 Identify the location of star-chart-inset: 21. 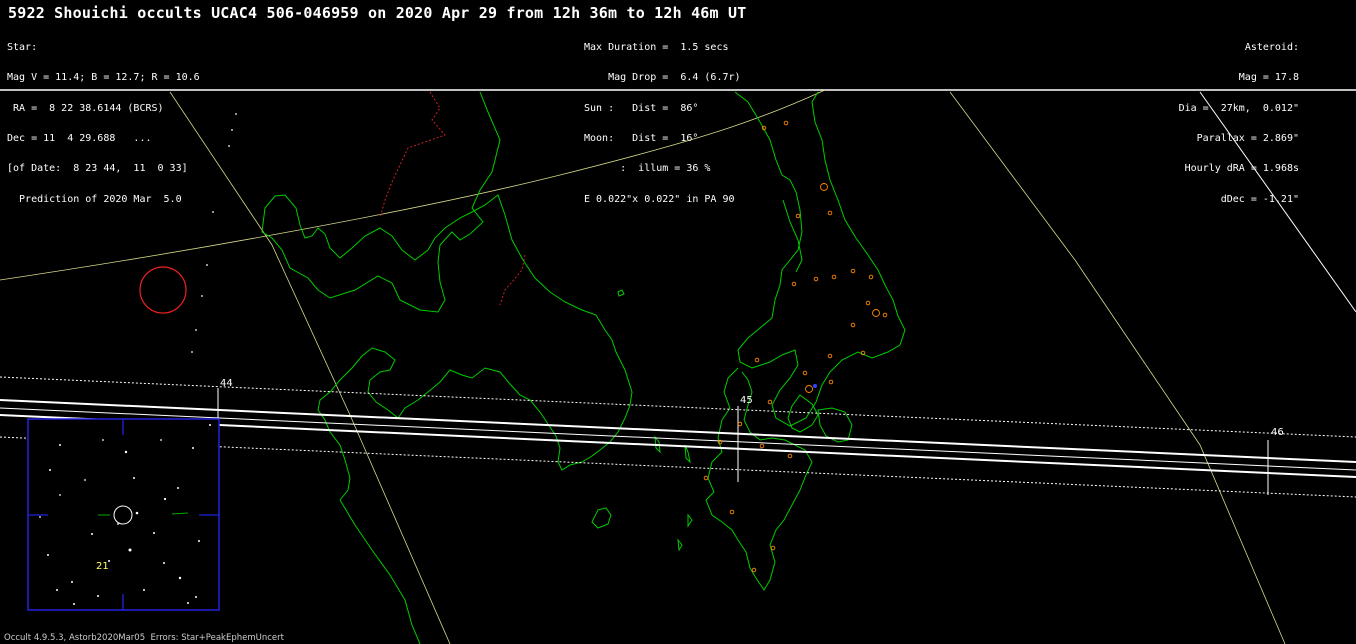
(123, 514).